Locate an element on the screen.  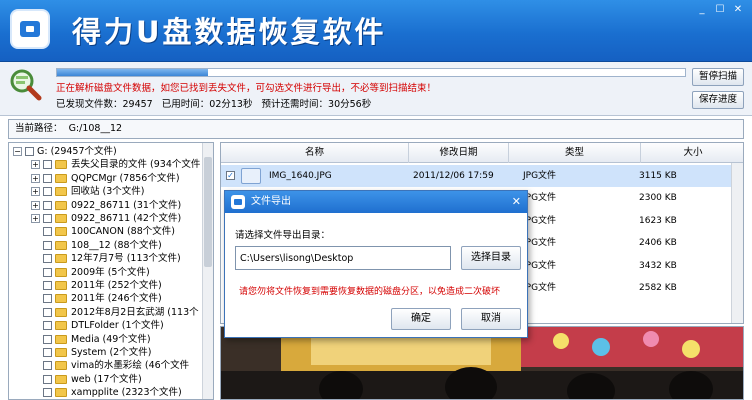
ok-button: 确定 is located at coordinates (421, 319).